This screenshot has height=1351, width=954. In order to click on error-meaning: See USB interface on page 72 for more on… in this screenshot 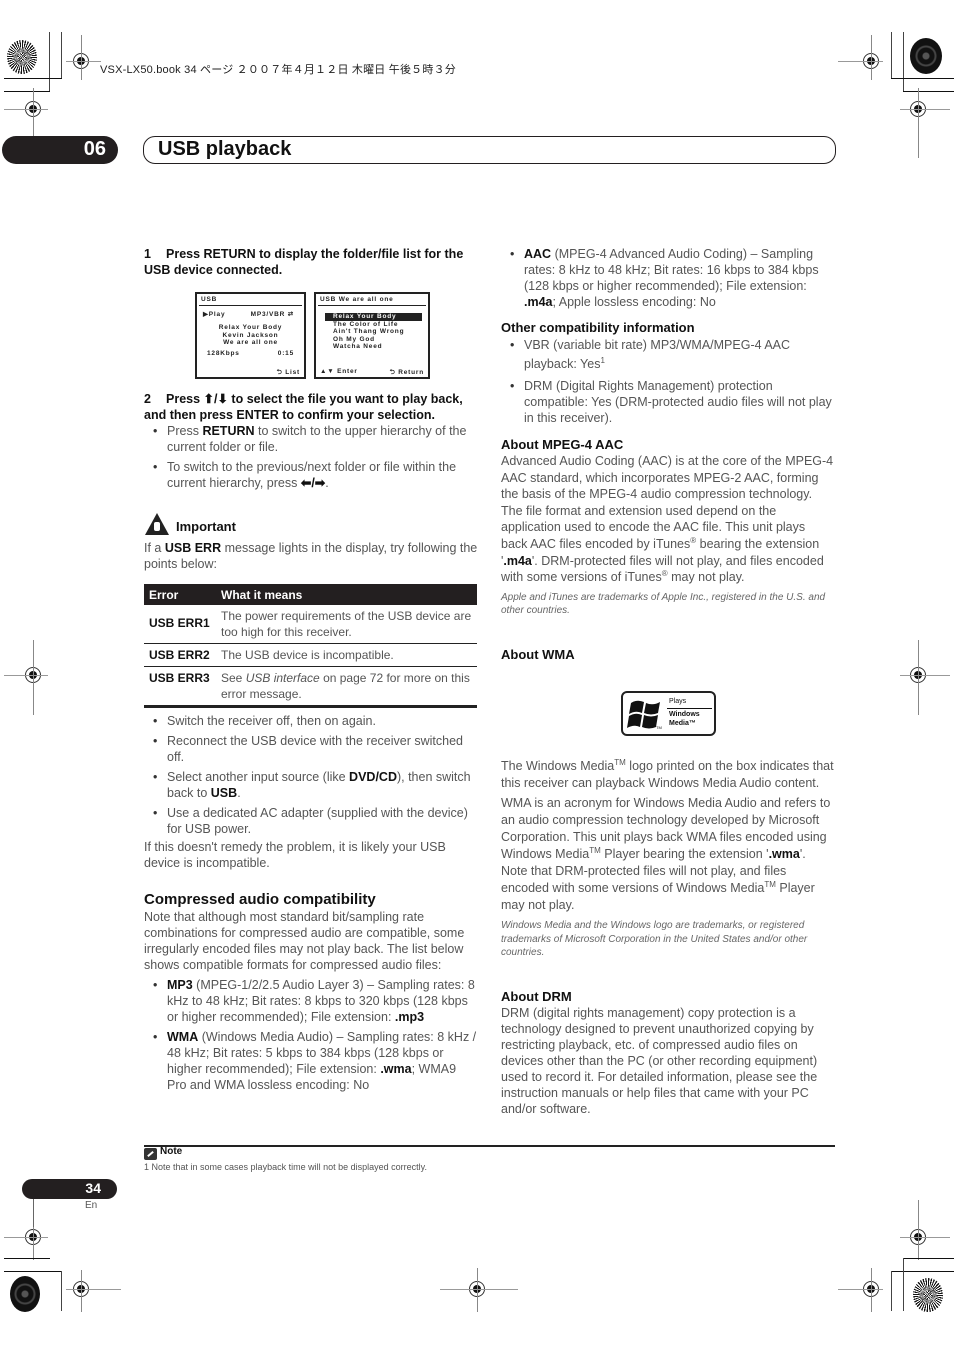, I will do `click(346, 687)`.